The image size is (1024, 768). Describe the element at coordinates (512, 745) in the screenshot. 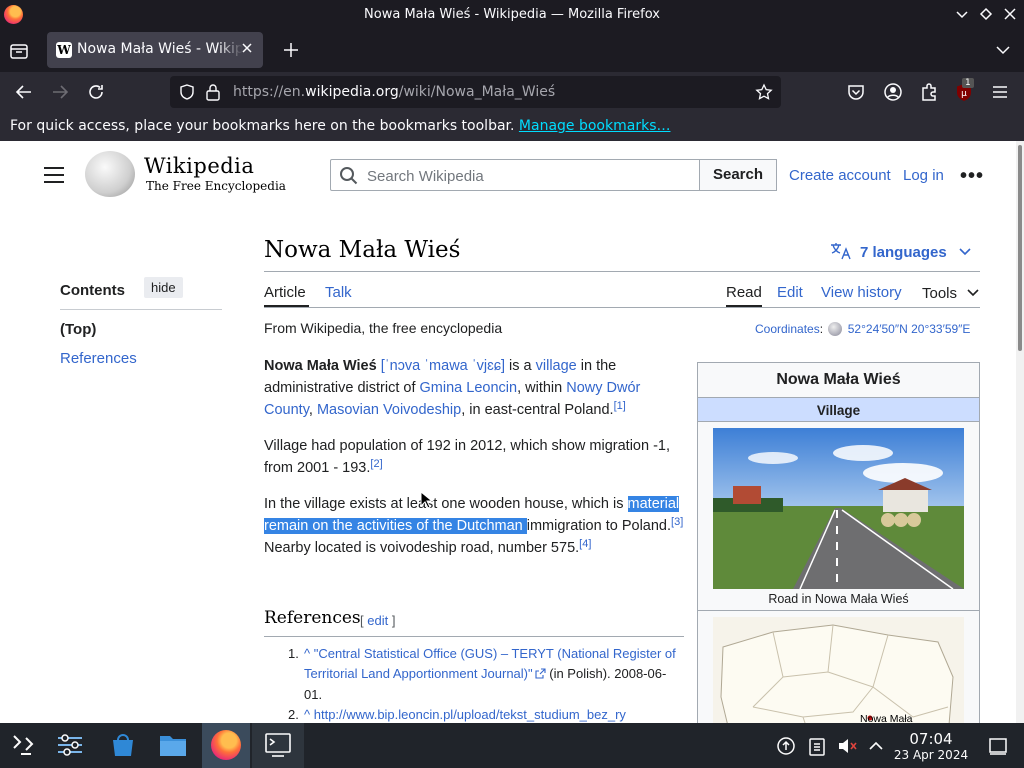

I see `taskbar: 07:04 23 Apr 2024` at that location.